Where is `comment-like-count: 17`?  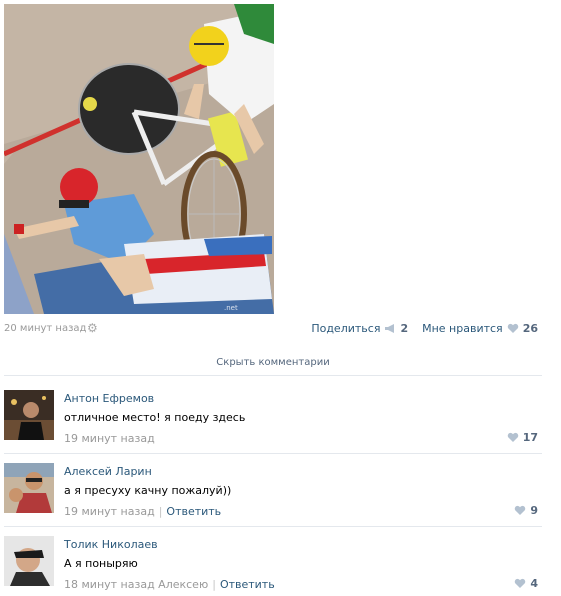
comment-like-count: 17 is located at coordinates (530, 437).